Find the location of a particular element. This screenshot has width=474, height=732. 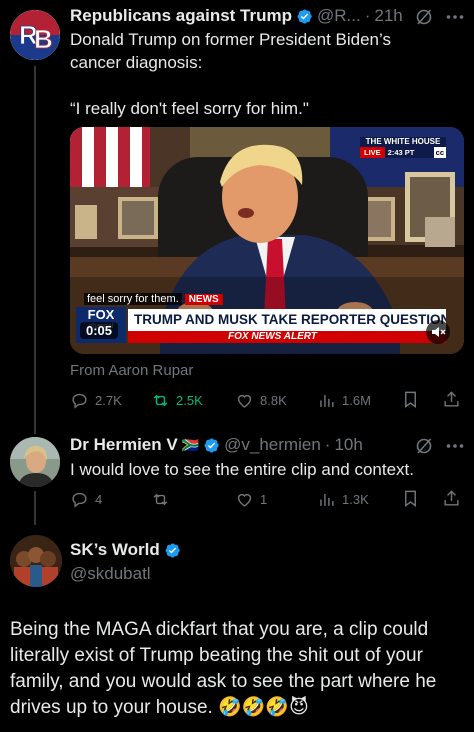

tweet-time: 21h is located at coordinates (388, 16).